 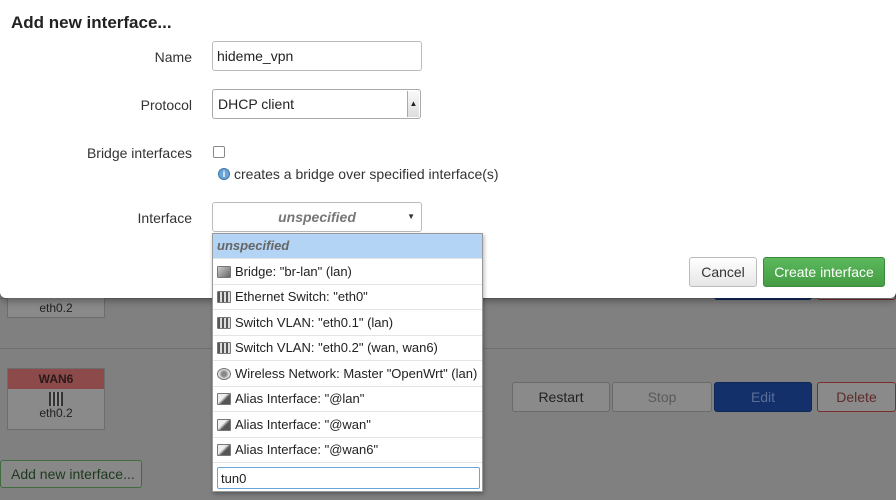 What do you see at coordinates (763, 397) in the screenshot?
I see `edit-button: Edit` at bounding box center [763, 397].